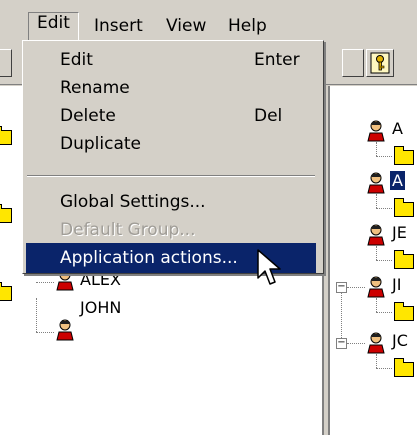  What do you see at coordinates (95, 88) in the screenshot?
I see `menu-item-label: Rename` at bounding box center [95, 88].